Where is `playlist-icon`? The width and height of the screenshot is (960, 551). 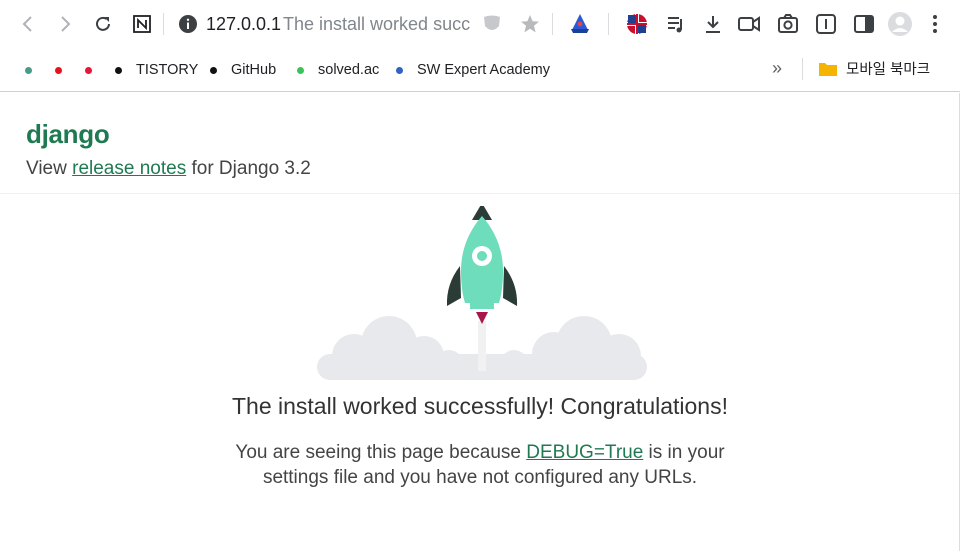
playlist-icon is located at coordinates (675, 25).